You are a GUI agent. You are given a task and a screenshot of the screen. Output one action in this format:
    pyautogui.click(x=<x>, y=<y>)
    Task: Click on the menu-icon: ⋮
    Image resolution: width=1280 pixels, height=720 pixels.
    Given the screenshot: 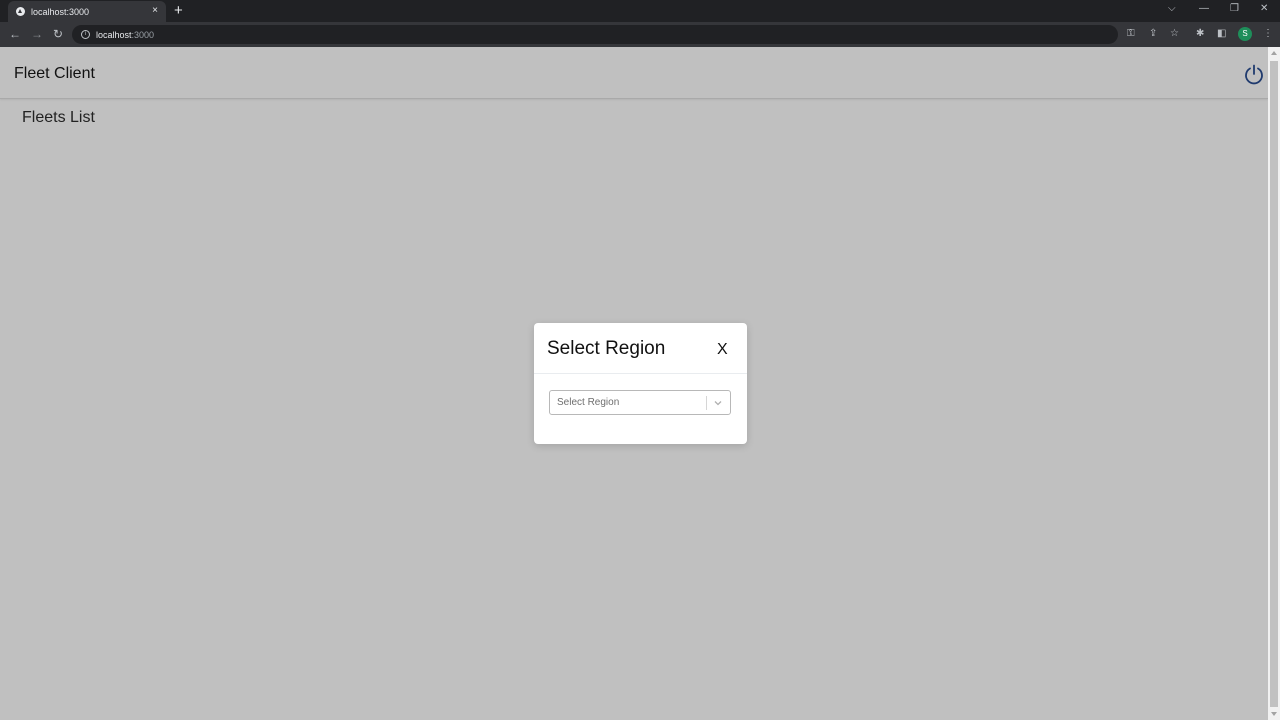 What is the action you would take?
    pyautogui.click(x=1268, y=34)
    